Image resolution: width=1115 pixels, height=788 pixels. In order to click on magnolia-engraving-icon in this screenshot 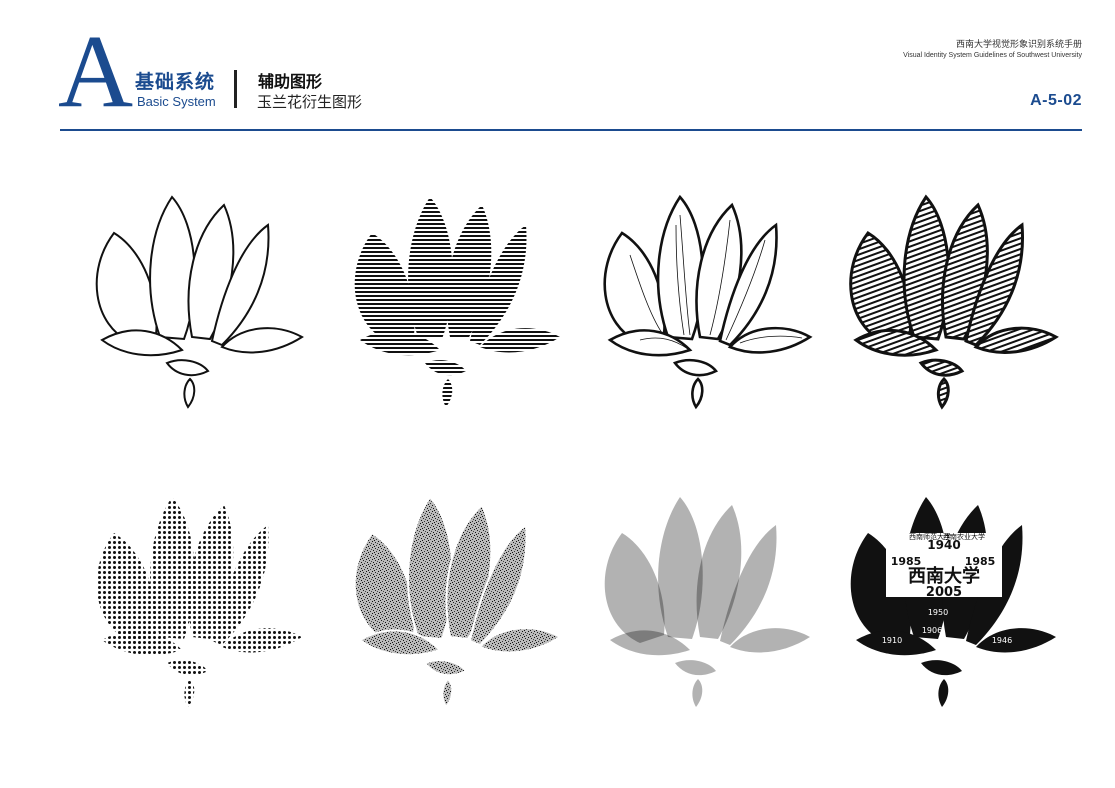, I will do `click(700, 295)`.